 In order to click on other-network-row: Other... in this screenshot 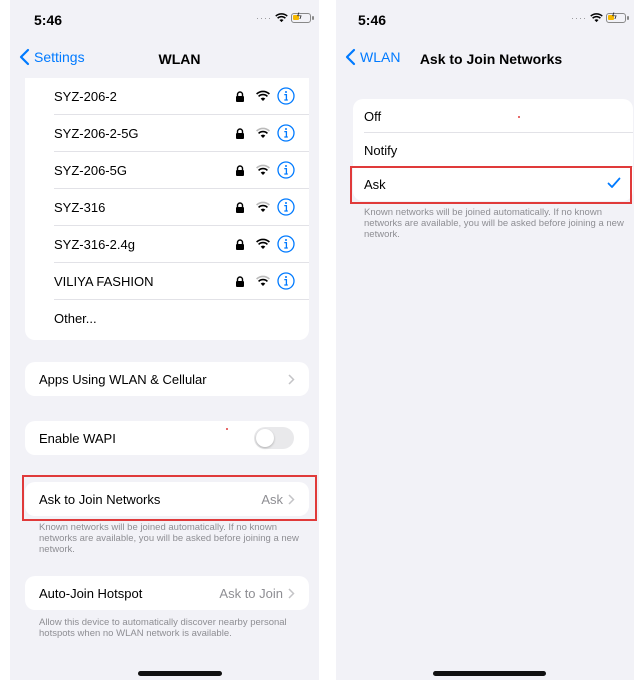, I will do `click(167, 318)`.